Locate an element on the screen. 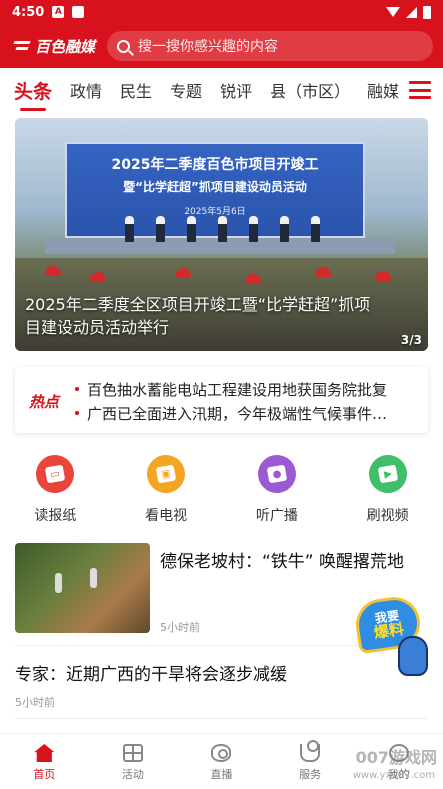  tab-media: 融媒 is located at coordinates (370, 90).